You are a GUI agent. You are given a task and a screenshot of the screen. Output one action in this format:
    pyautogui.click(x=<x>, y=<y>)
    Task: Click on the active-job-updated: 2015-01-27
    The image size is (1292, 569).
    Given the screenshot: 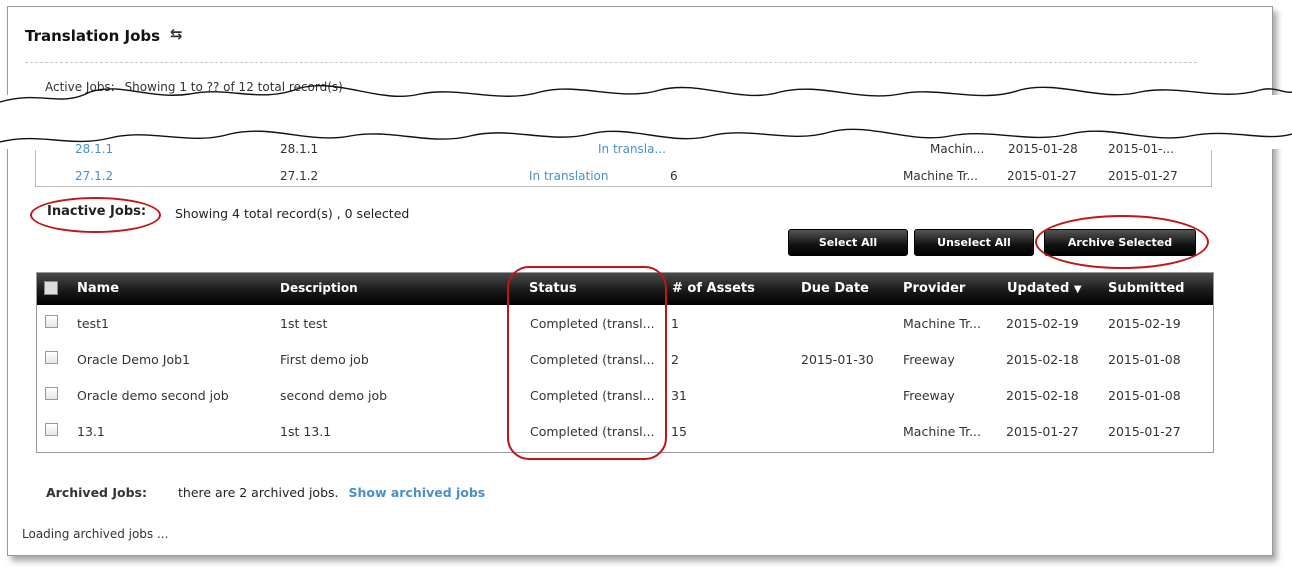 What is the action you would take?
    pyautogui.click(x=1042, y=176)
    